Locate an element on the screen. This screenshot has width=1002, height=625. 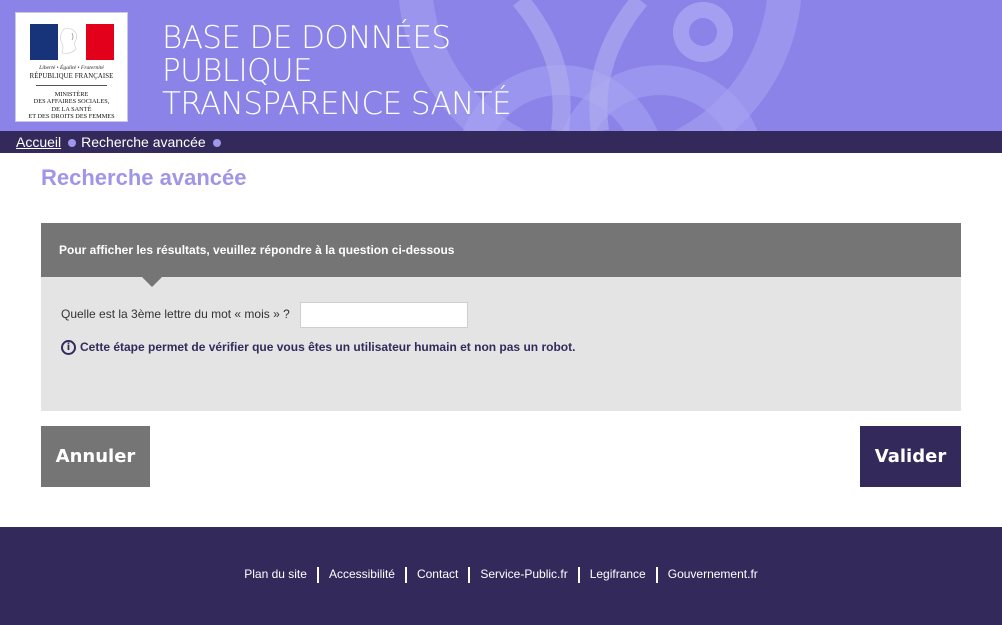
footer-link-sitemap: Plan du site is located at coordinates (275, 574).